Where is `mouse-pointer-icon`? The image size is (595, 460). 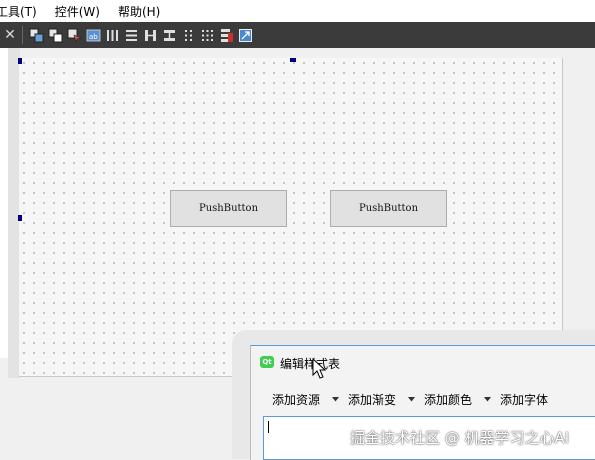
mouse-pointer-icon is located at coordinates (319, 368).